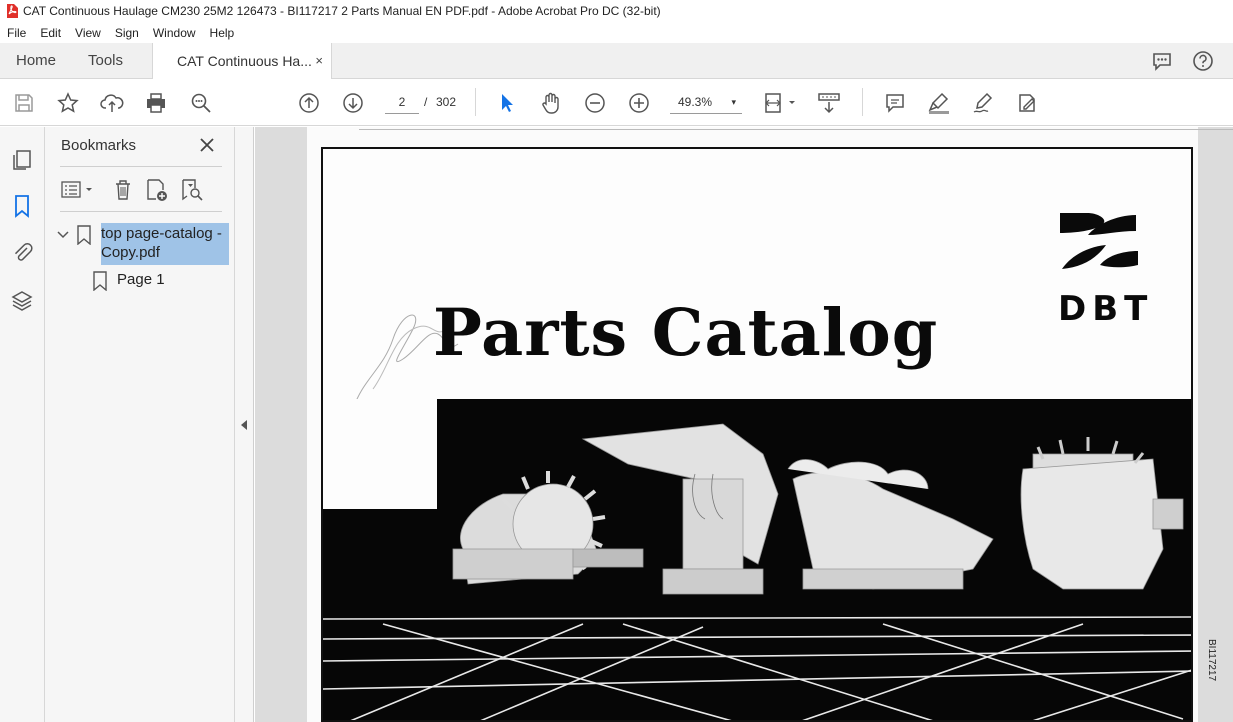 This screenshot has height=722, width=1233. What do you see at coordinates (1099, 241) in the screenshot?
I see `dbt-logo-icon` at bounding box center [1099, 241].